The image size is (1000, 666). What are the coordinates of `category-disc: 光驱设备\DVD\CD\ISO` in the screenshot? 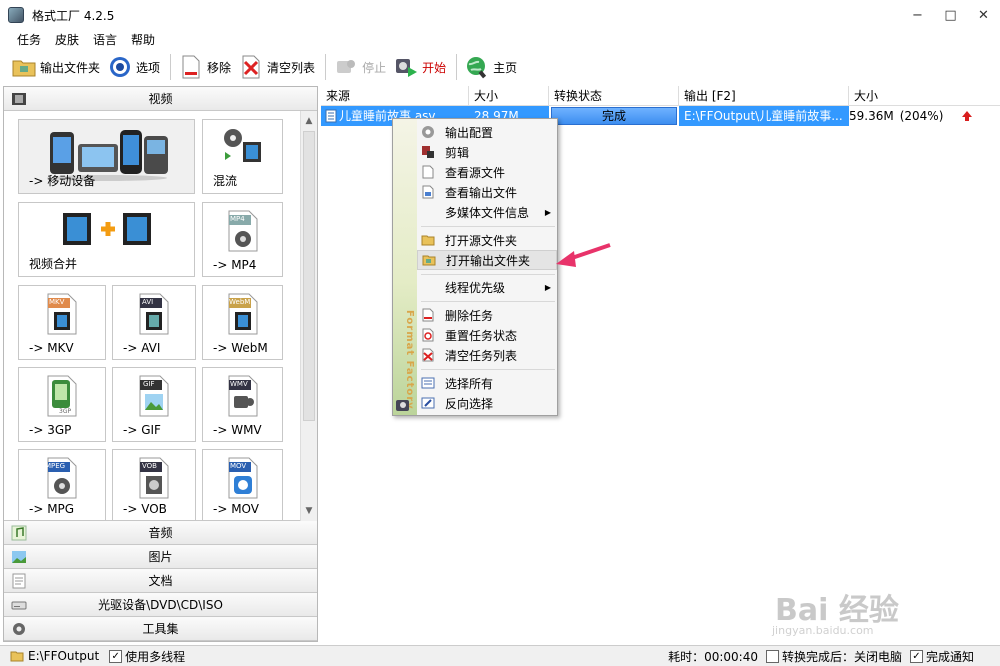 It's located at (160, 605).